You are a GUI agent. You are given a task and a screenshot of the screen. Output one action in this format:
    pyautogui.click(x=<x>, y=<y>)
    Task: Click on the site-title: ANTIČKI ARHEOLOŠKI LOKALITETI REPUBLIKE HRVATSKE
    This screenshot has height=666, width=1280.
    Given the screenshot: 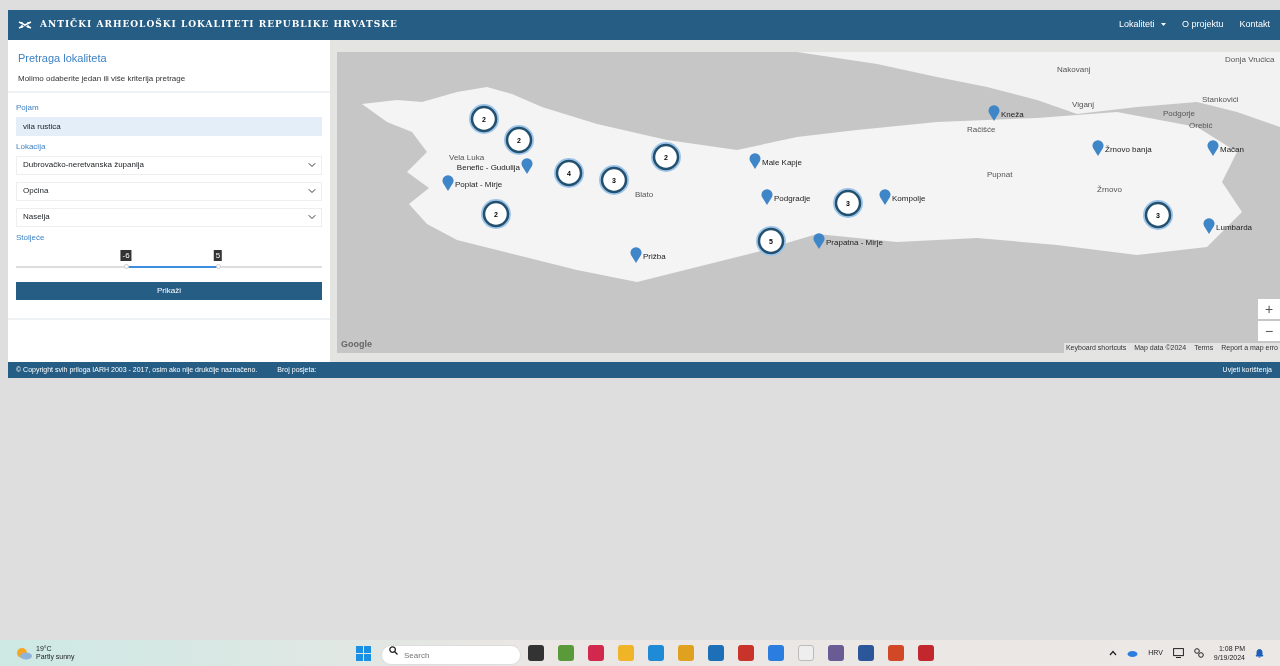 What is the action you would take?
    pyautogui.click(x=219, y=25)
    